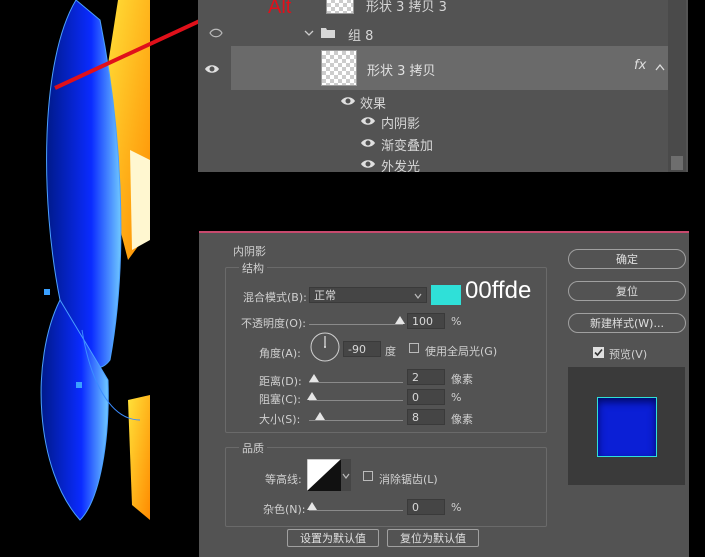 Image resolution: width=705 pixels, height=557 pixels. What do you see at coordinates (333, 538) in the screenshot?
I see `set-default-button: 设置为默认值` at bounding box center [333, 538].